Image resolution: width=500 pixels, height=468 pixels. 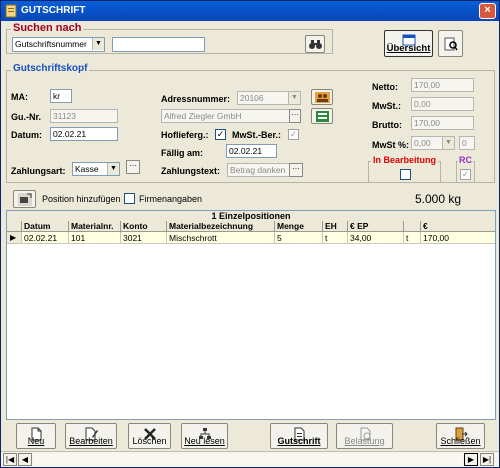 What do you see at coordinates (221, 238) in the screenshot?
I see `cell-materialbezeichnung: Mischschrott` at bounding box center [221, 238].